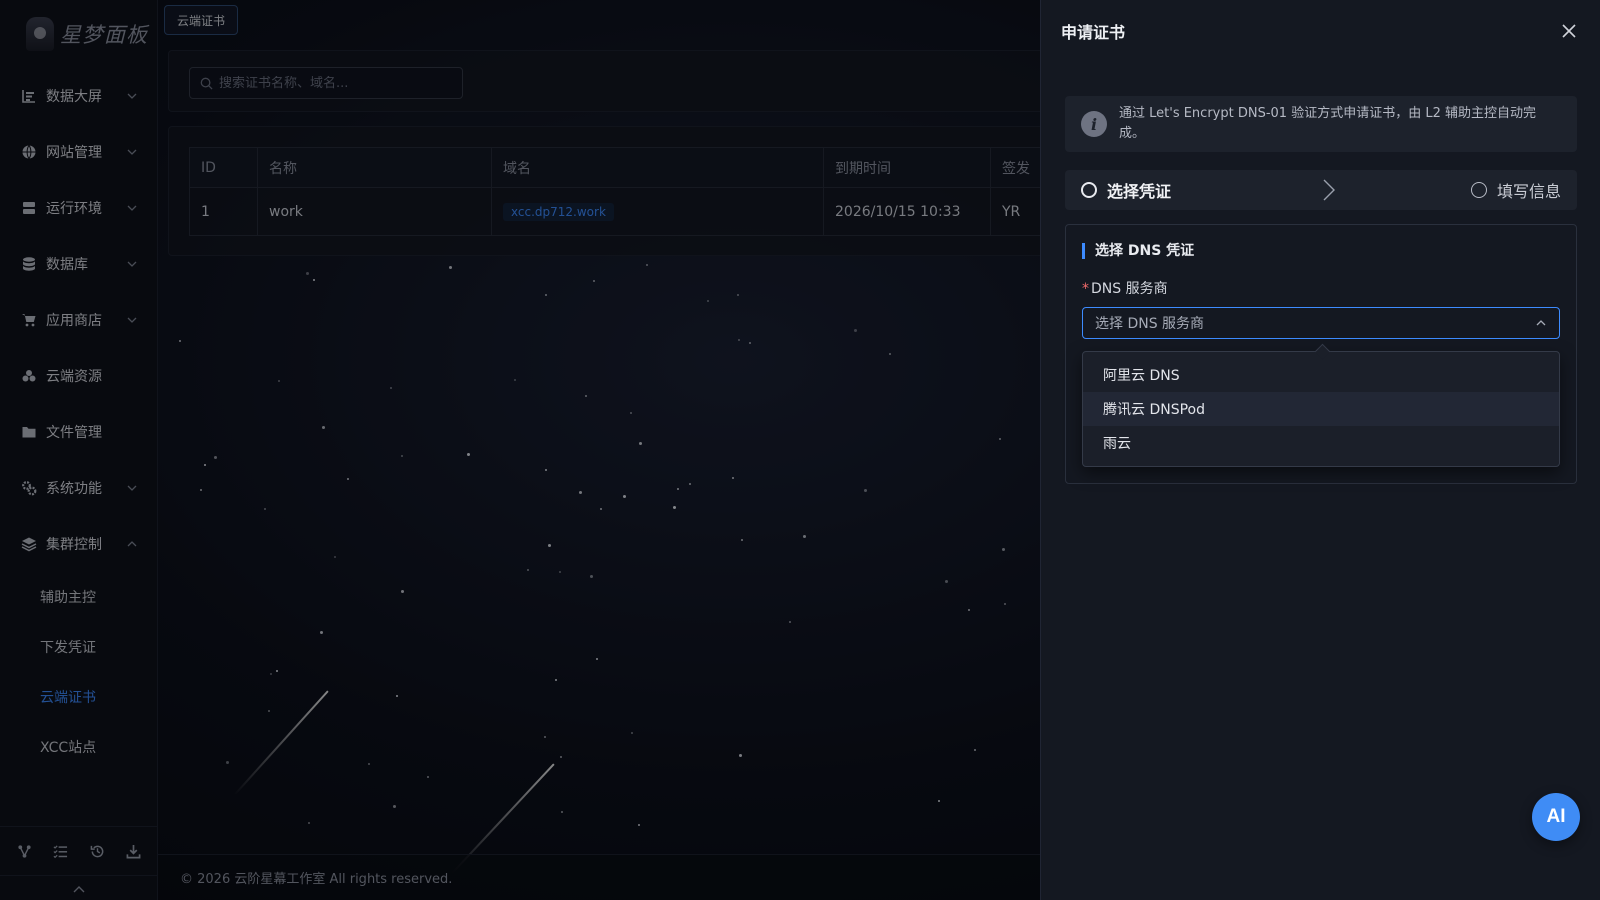 This screenshot has height=900, width=1600. Describe the element at coordinates (1321, 443) in the screenshot. I see `option-rainyun: 雨云` at that location.